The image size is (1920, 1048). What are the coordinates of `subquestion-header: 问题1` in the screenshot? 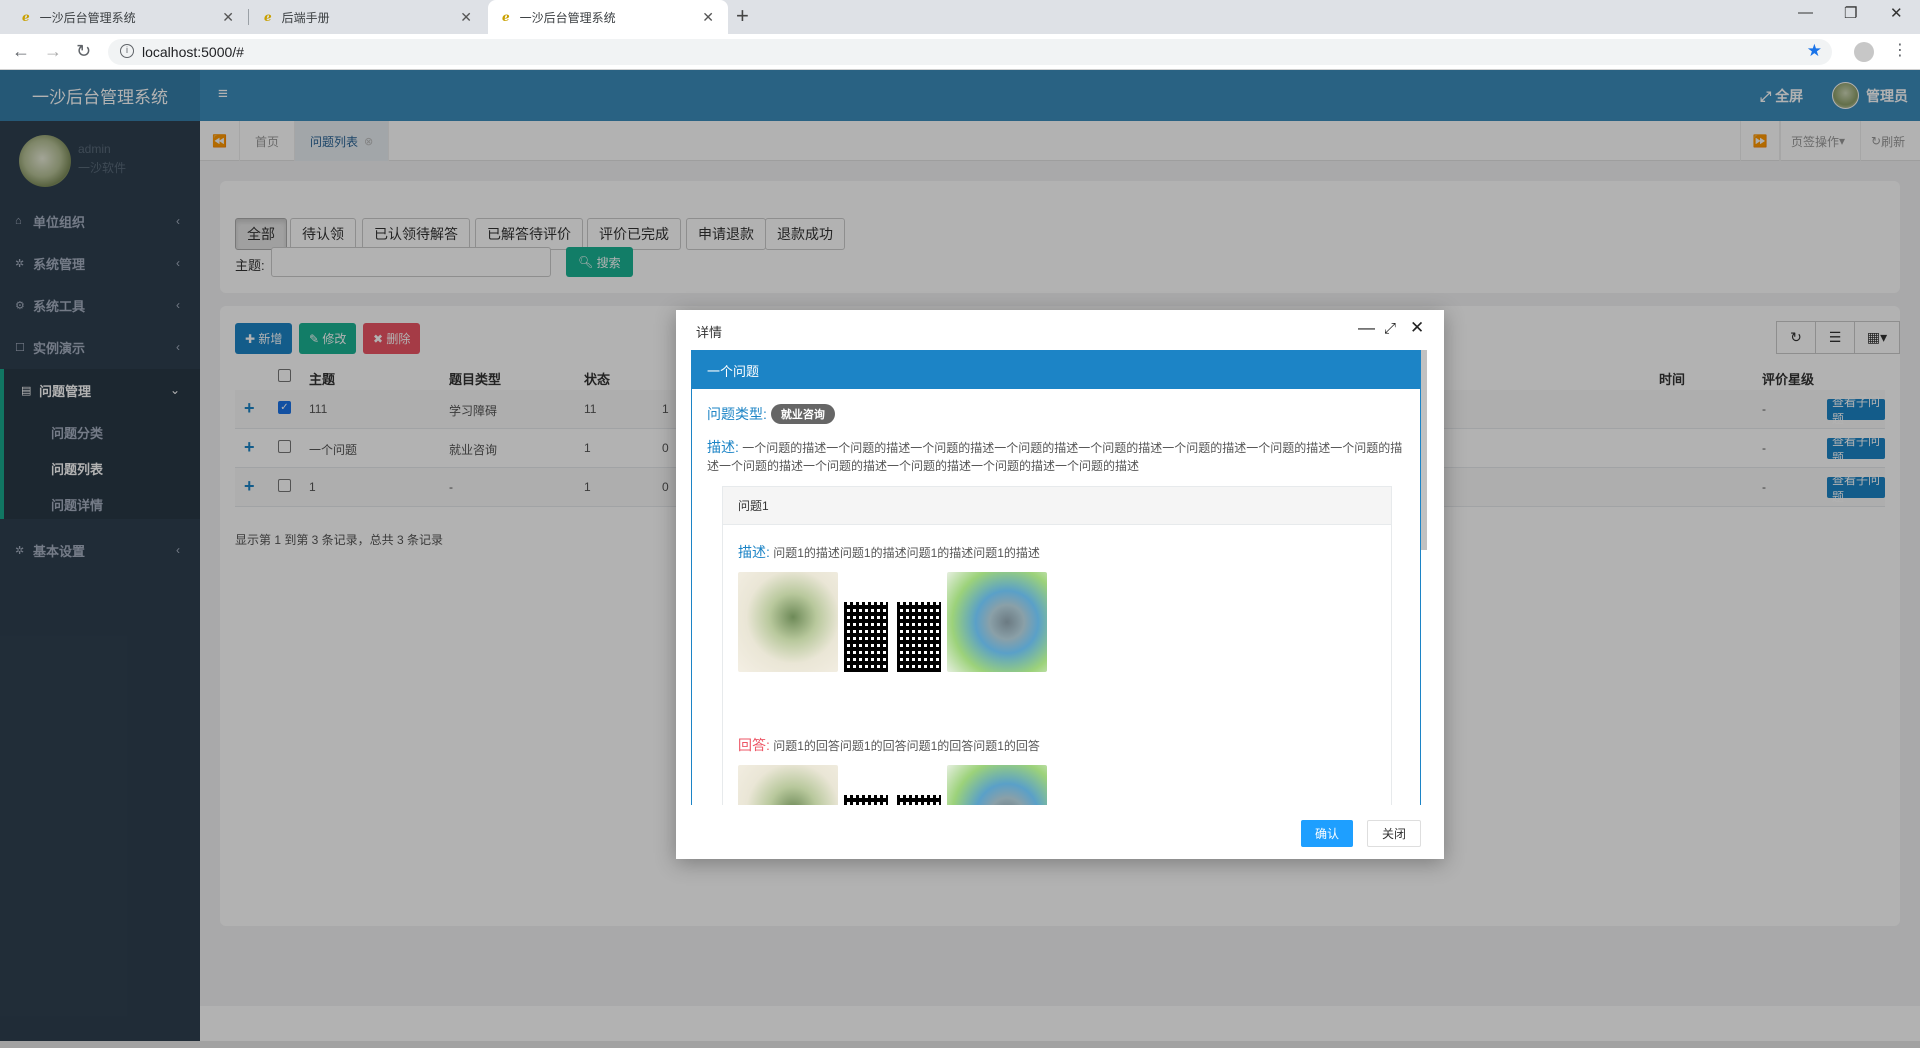 It's located at (1057, 506).